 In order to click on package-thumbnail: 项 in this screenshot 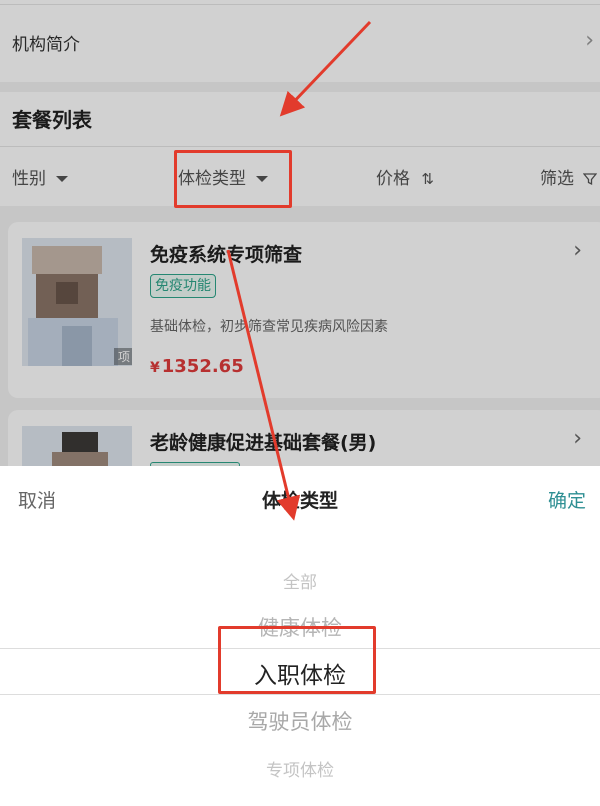, I will do `click(77, 302)`.